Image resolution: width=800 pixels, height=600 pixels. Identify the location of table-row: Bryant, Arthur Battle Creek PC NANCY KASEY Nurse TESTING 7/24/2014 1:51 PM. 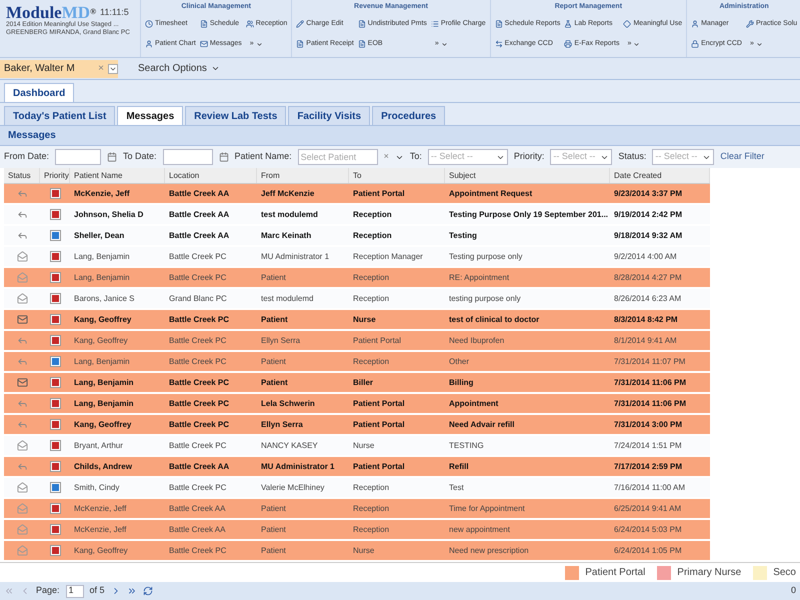
(357, 446).